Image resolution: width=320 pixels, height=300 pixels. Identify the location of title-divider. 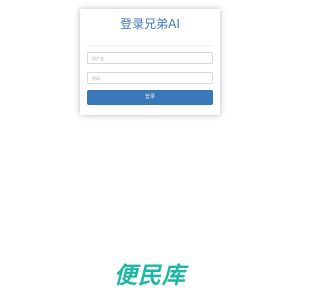
(150, 45).